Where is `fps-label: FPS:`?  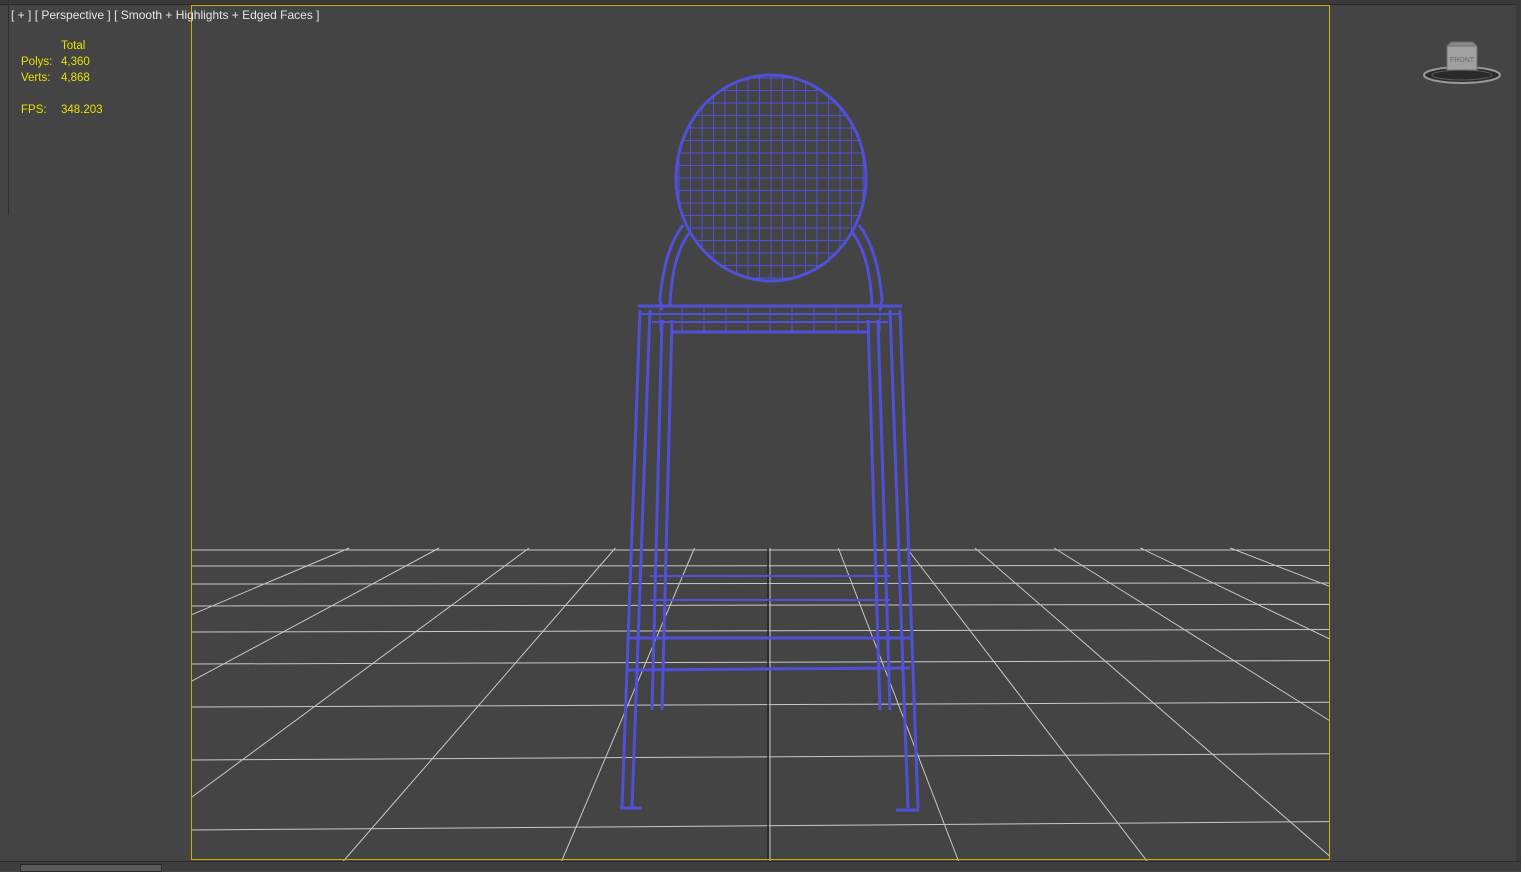
fps-label: FPS: is located at coordinates (41, 110).